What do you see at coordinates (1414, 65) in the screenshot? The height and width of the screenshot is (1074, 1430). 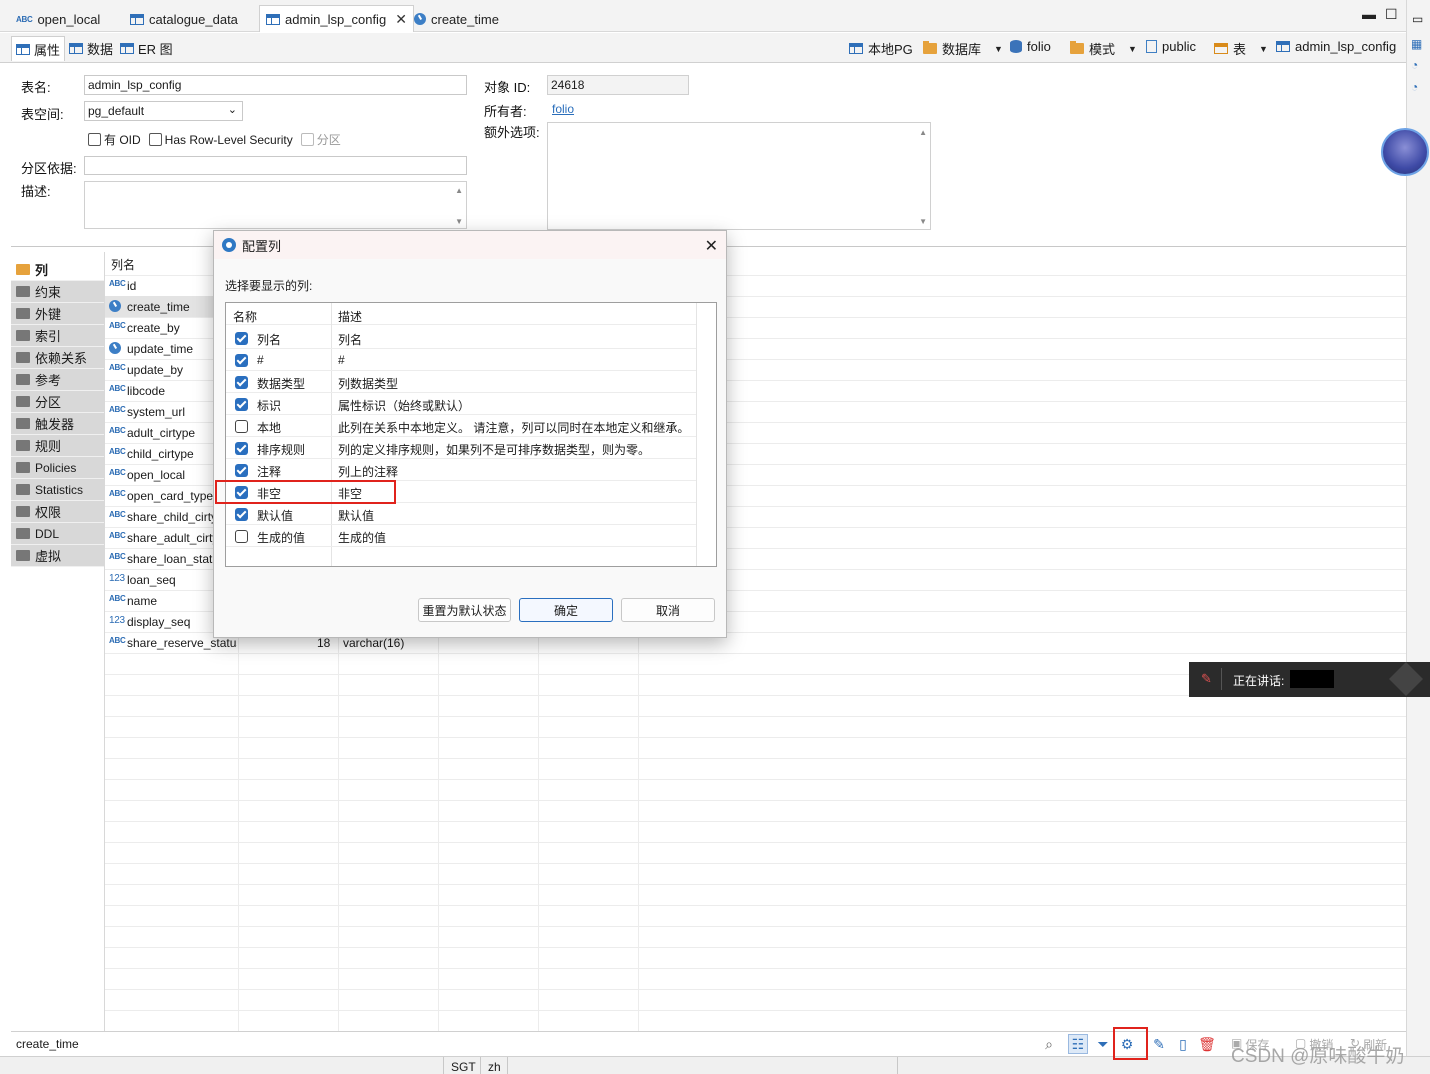 I see `dashboard-icon: ◔` at bounding box center [1414, 65].